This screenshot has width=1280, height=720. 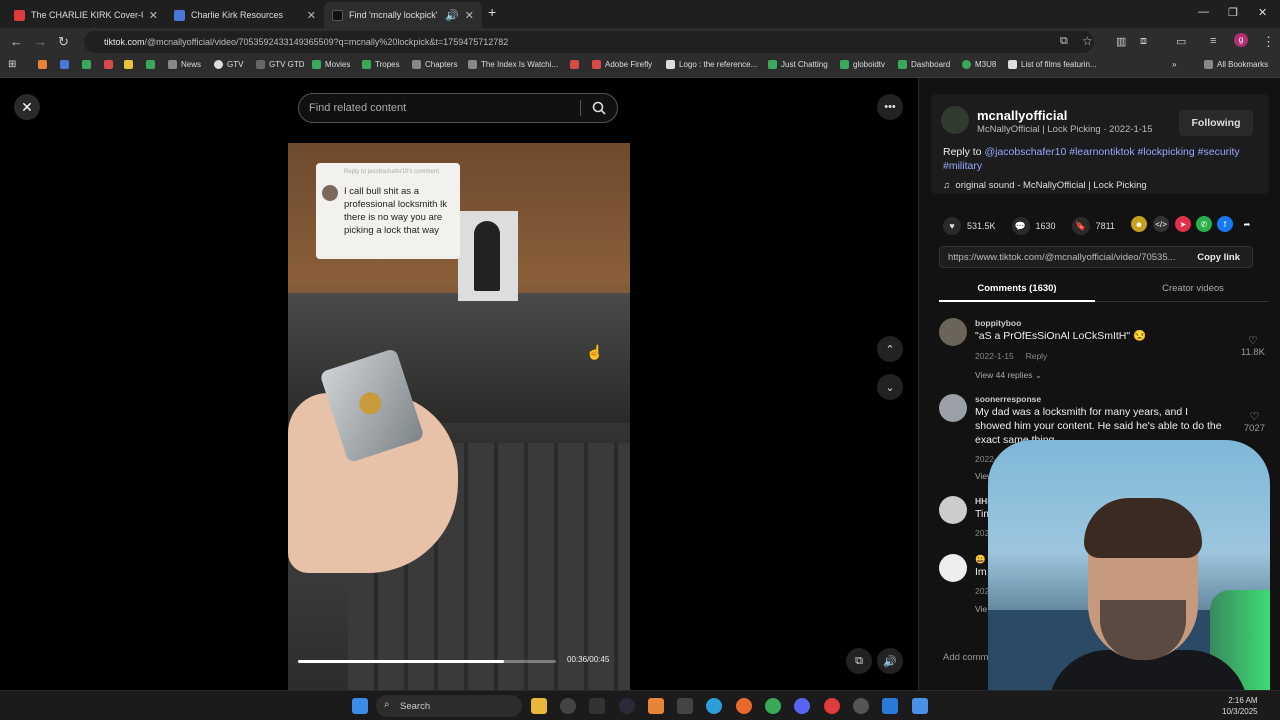 What do you see at coordinates (1183, 224) in the screenshot?
I see `send-icon: ➤` at bounding box center [1183, 224].